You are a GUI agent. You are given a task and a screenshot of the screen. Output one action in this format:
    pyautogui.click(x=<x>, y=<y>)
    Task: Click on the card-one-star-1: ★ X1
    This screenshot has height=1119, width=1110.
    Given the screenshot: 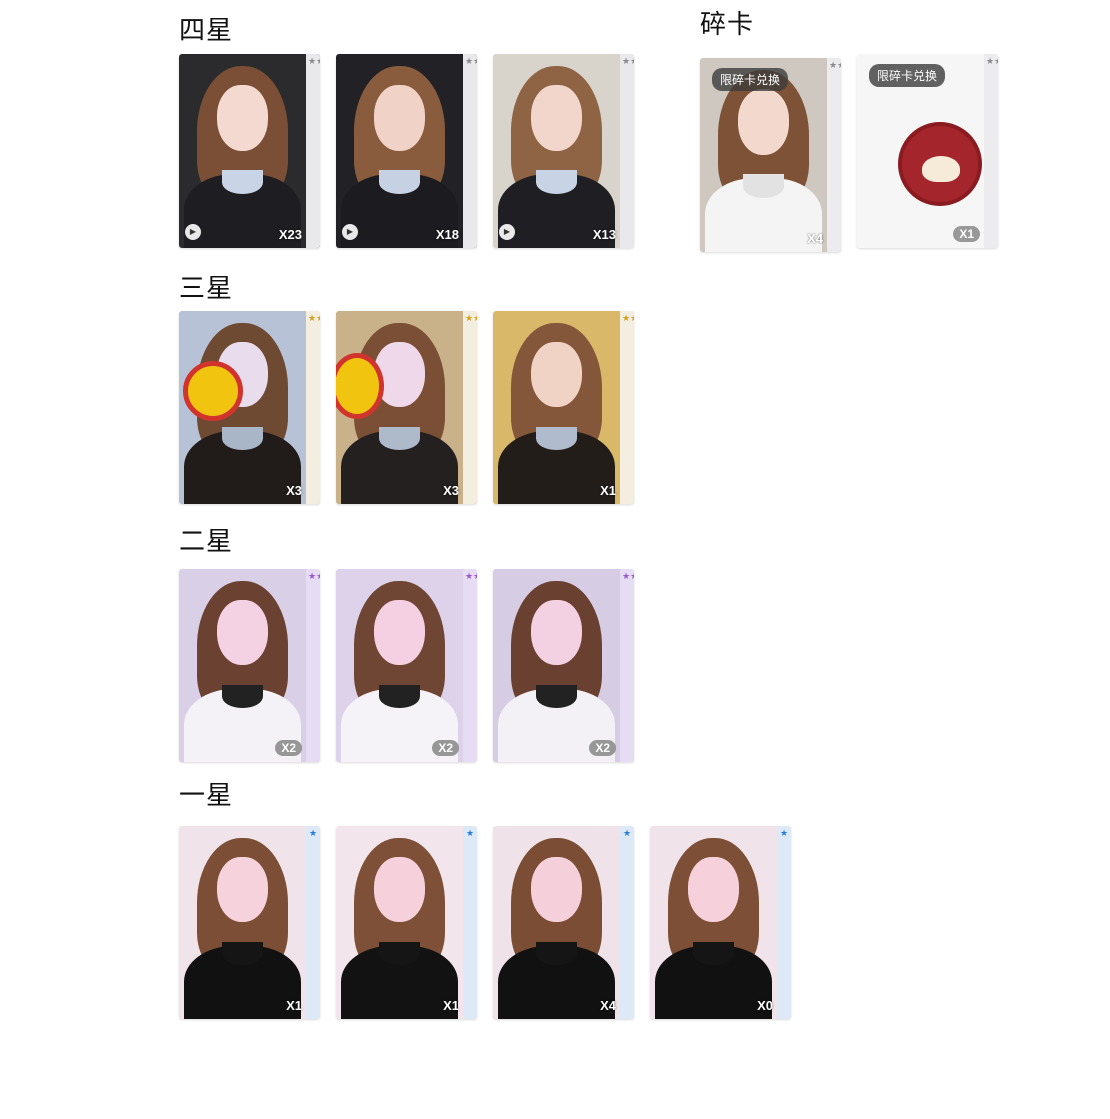 What is the action you would take?
    pyautogui.click(x=249, y=922)
    